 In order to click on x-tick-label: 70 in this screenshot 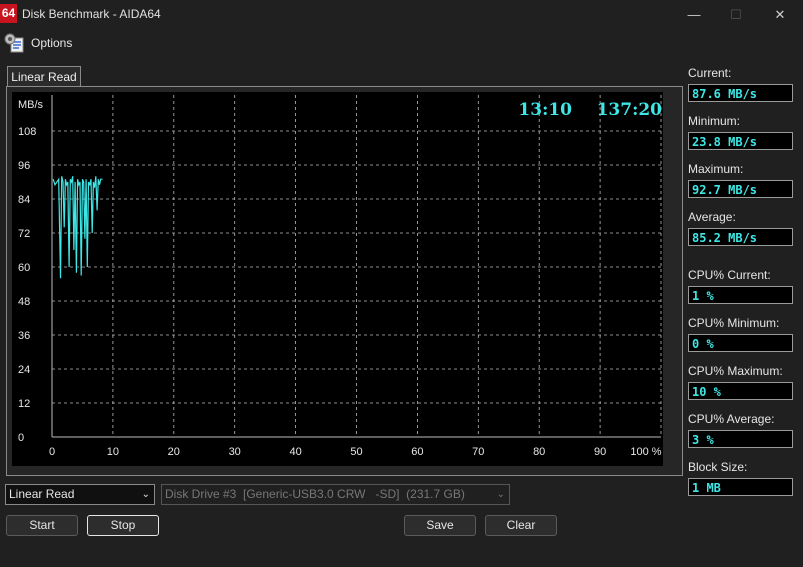, I will do `click(478, 452)`.